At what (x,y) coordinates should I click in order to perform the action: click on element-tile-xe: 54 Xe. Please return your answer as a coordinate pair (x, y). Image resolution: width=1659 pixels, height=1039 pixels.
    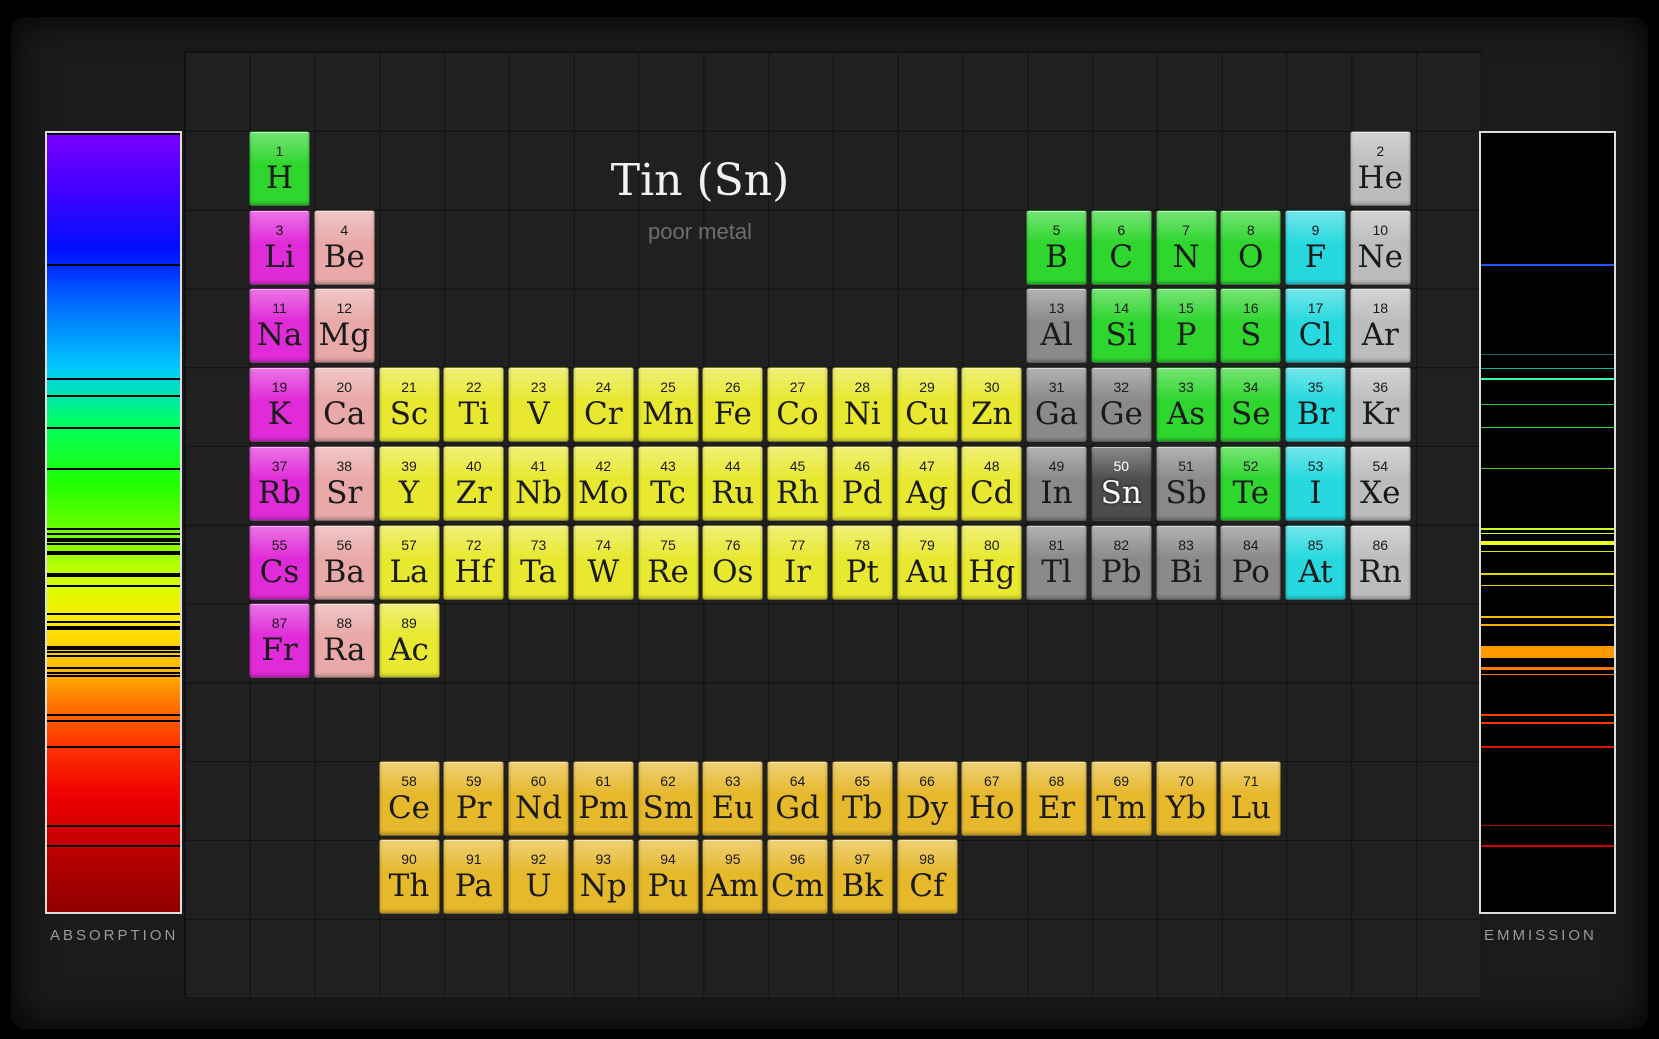
    Looking at the image, I should click on (1380, 483).